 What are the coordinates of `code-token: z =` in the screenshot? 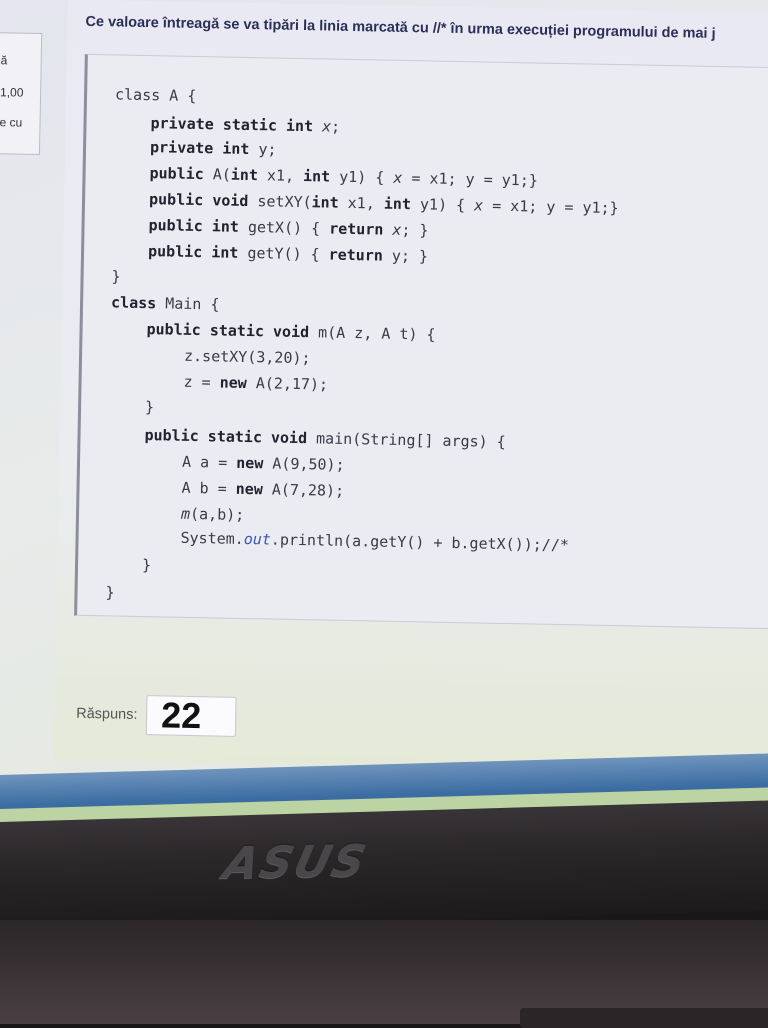 It's located at (201, 382).